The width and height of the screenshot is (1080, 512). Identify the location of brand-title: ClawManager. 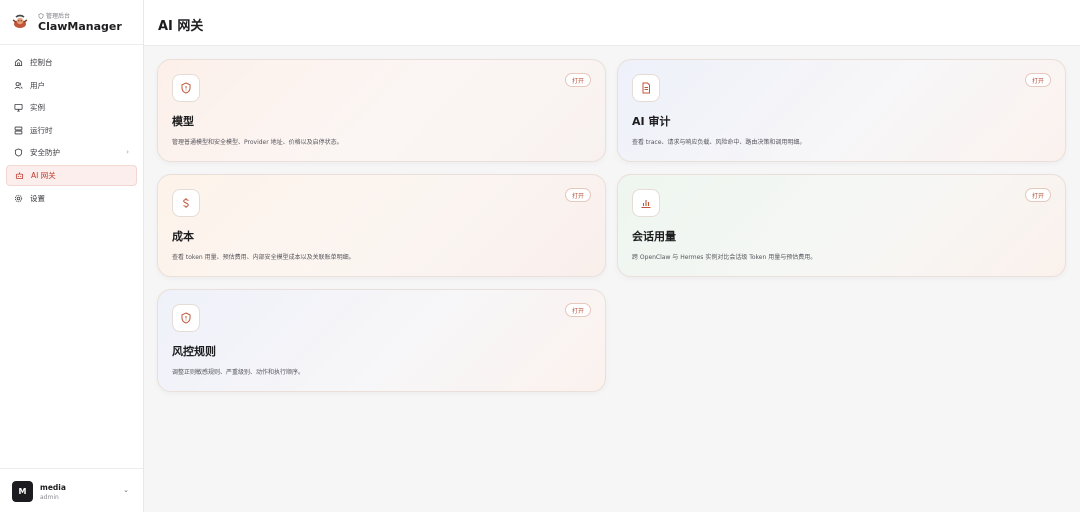
(80, 26).